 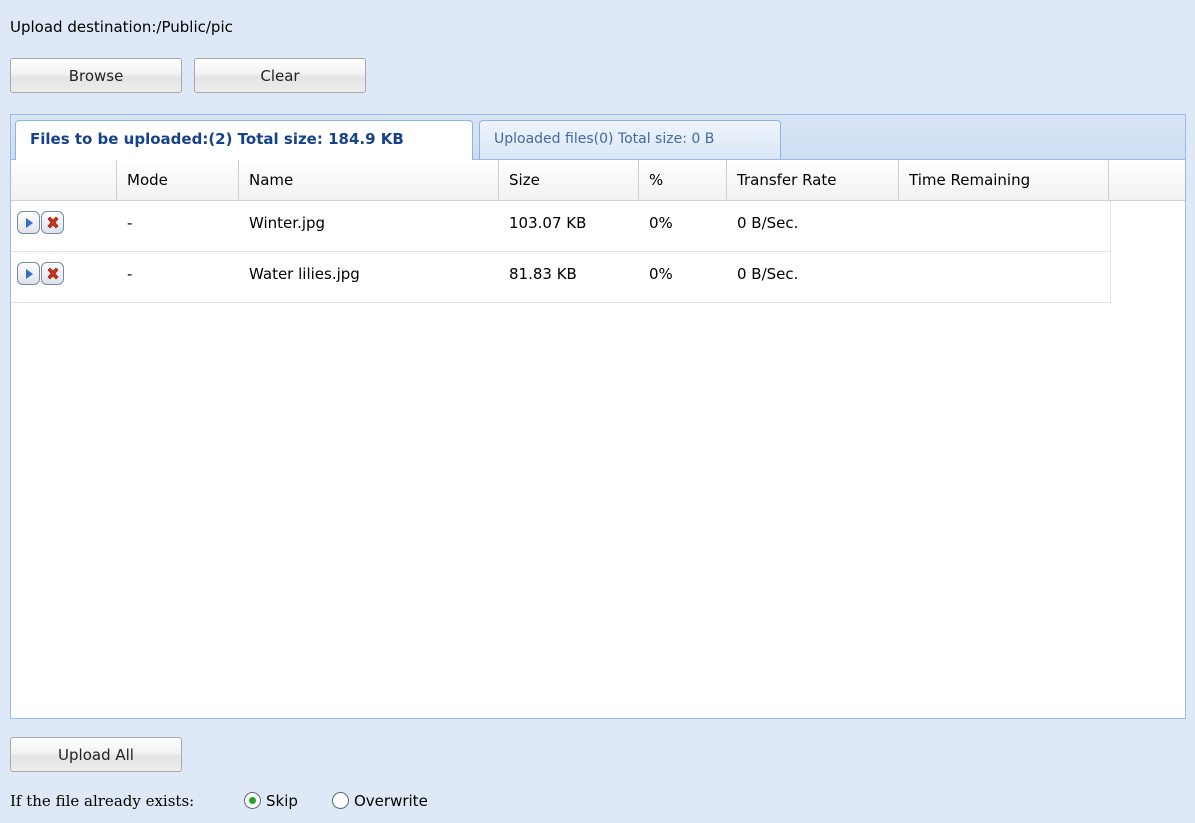 I want to click on header-size: Size, so click(x=569, y=180).